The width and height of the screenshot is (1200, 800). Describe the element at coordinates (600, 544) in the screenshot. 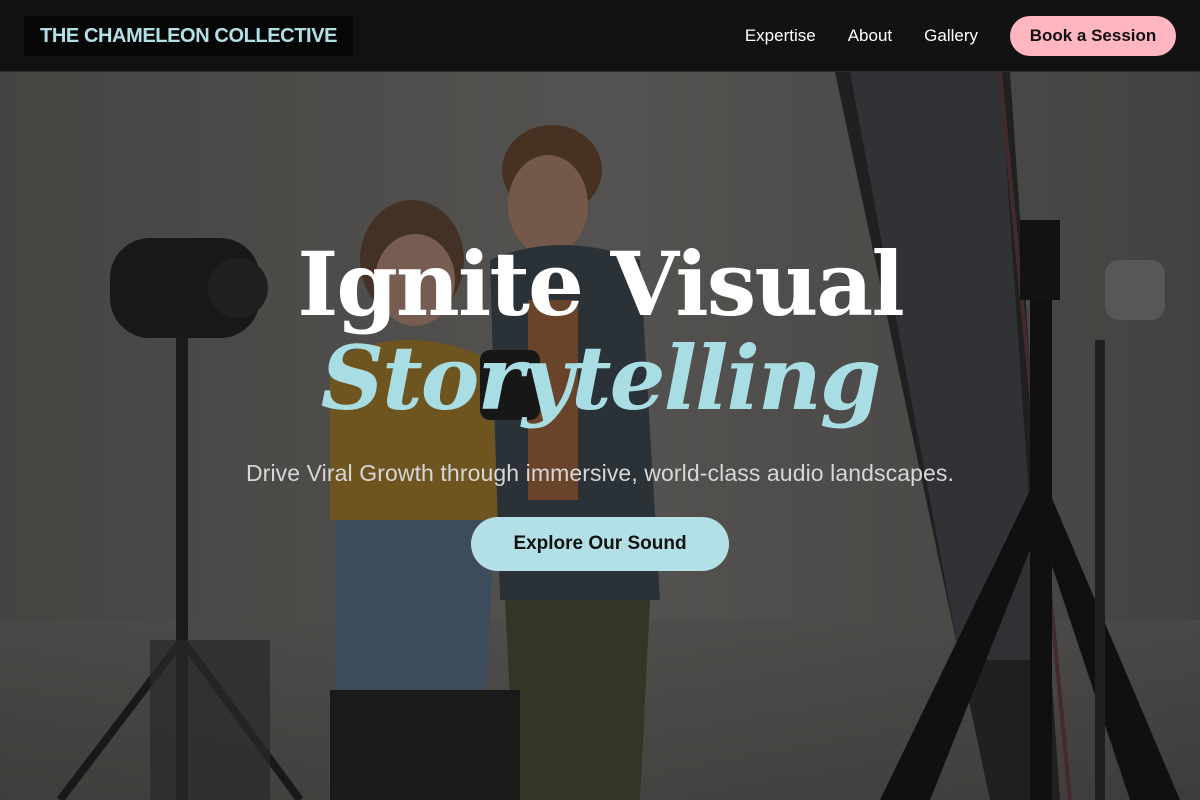

I see `explore-sound-button: Explore Our Sound` at that location.